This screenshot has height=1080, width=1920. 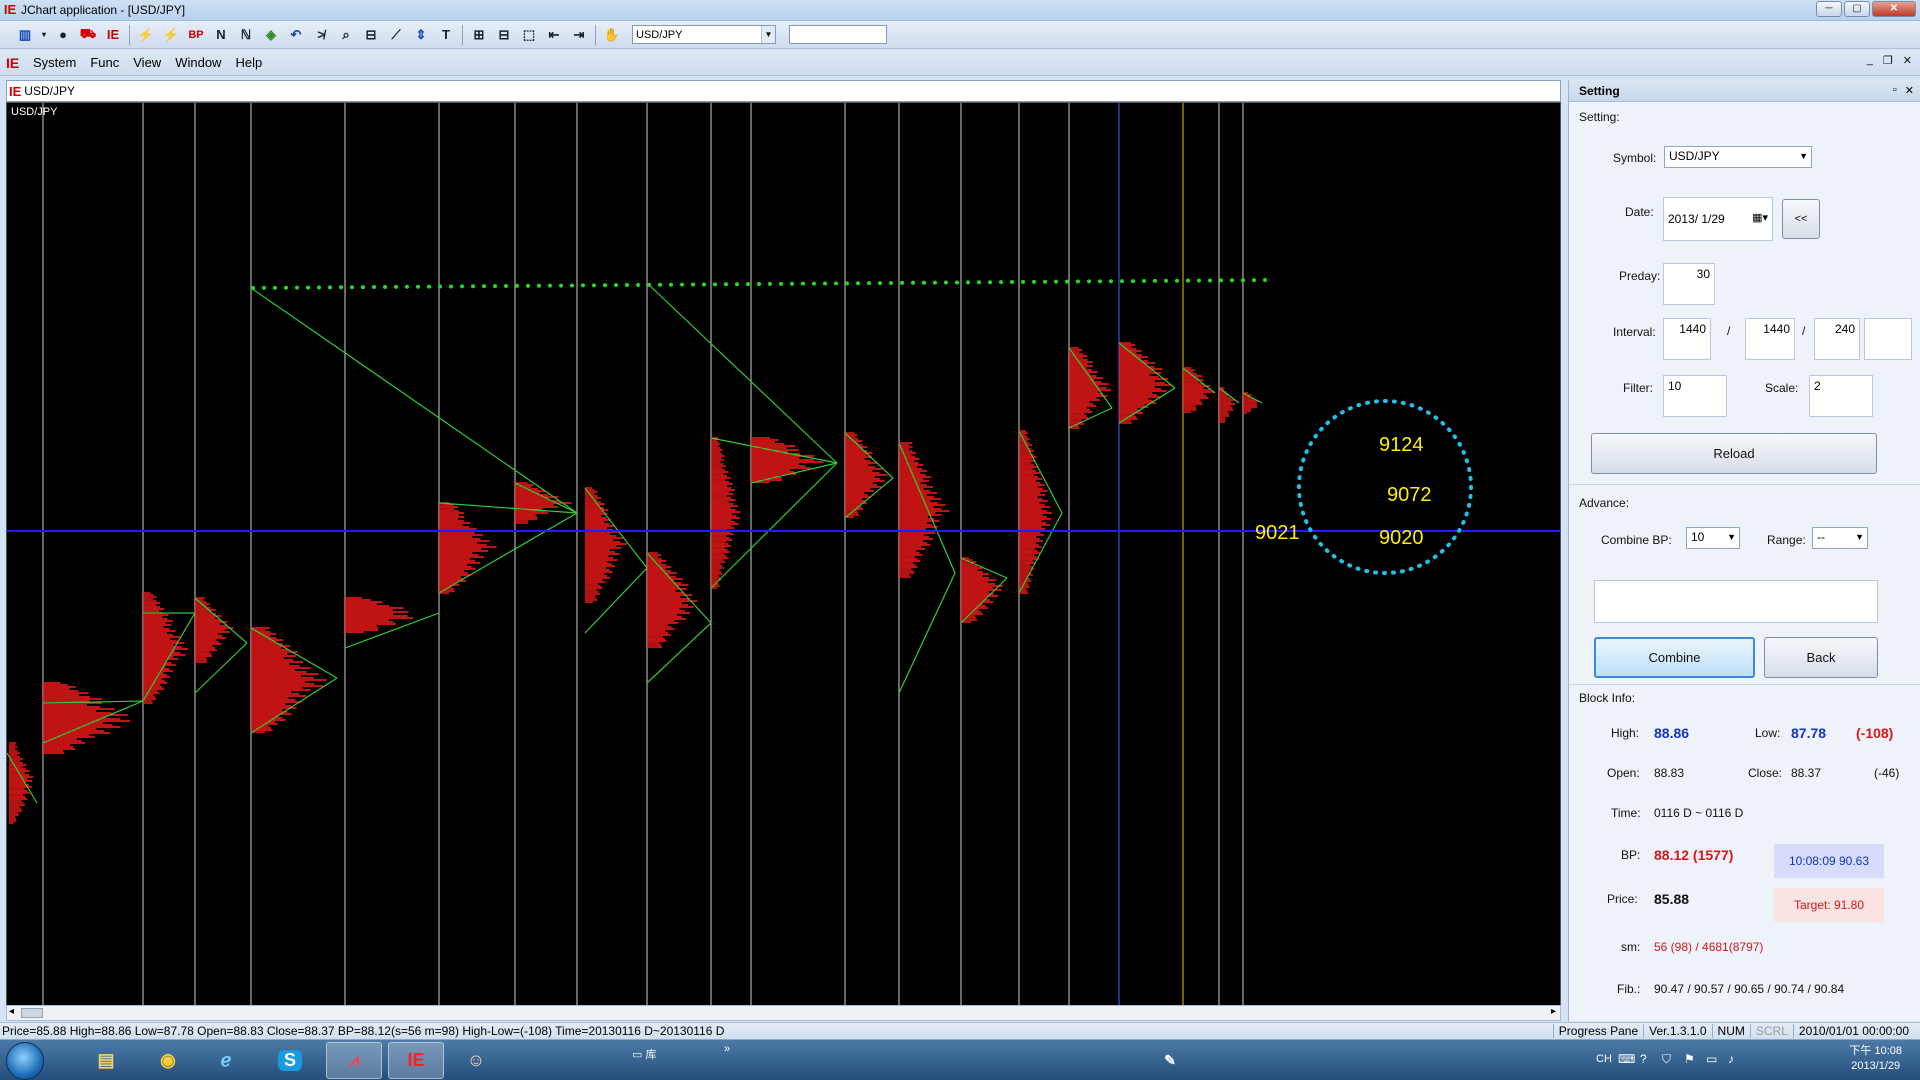 I want to click on minus-icon: ⊟, so click(x=504, y=35).